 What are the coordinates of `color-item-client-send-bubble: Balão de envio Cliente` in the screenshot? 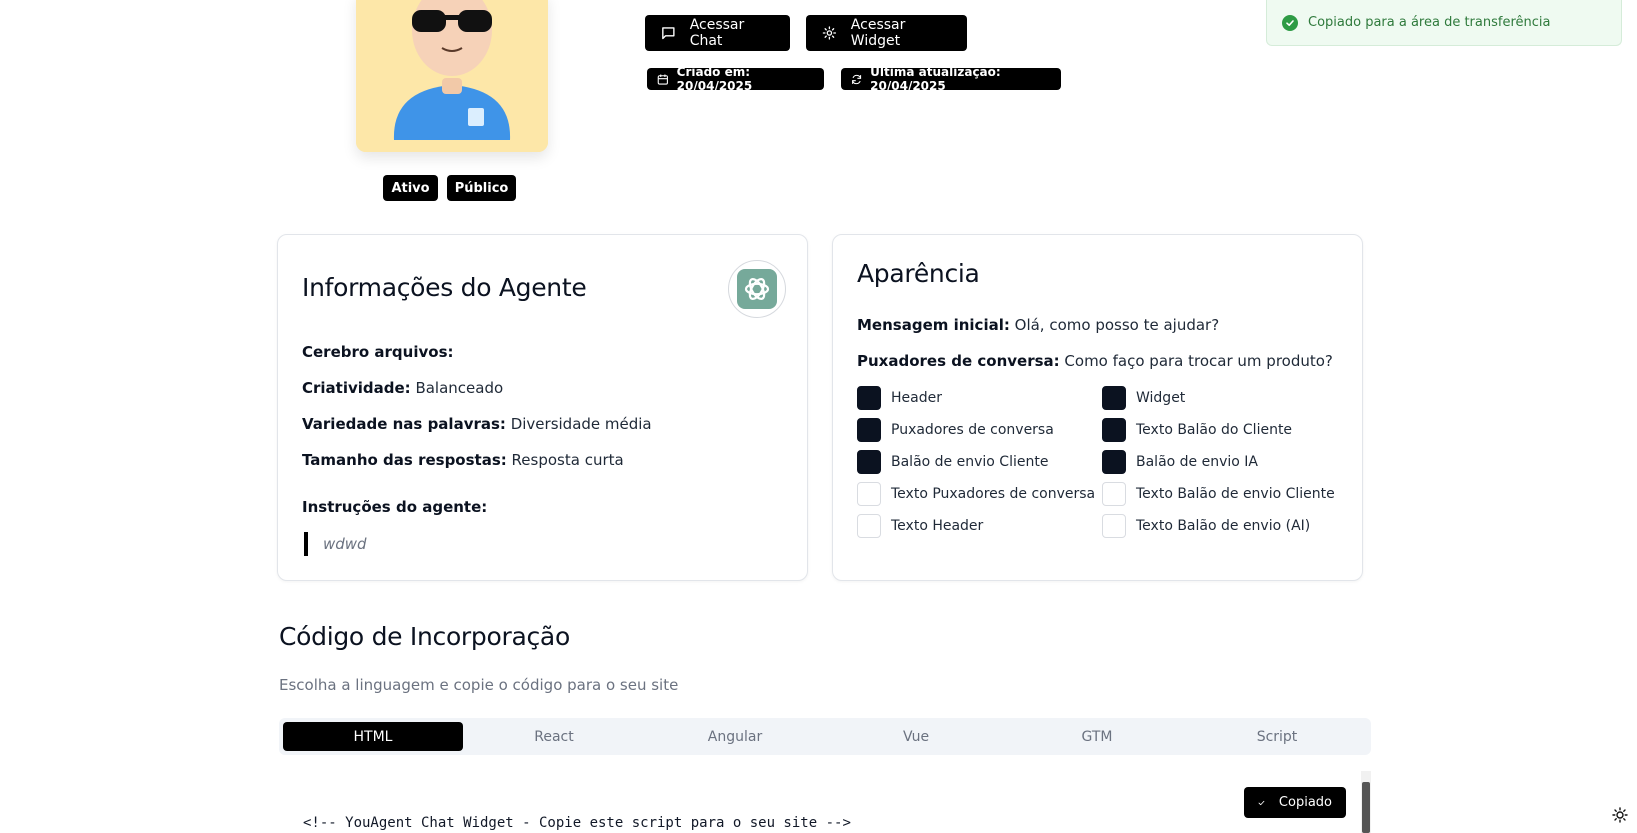 It's located at (952, 462).